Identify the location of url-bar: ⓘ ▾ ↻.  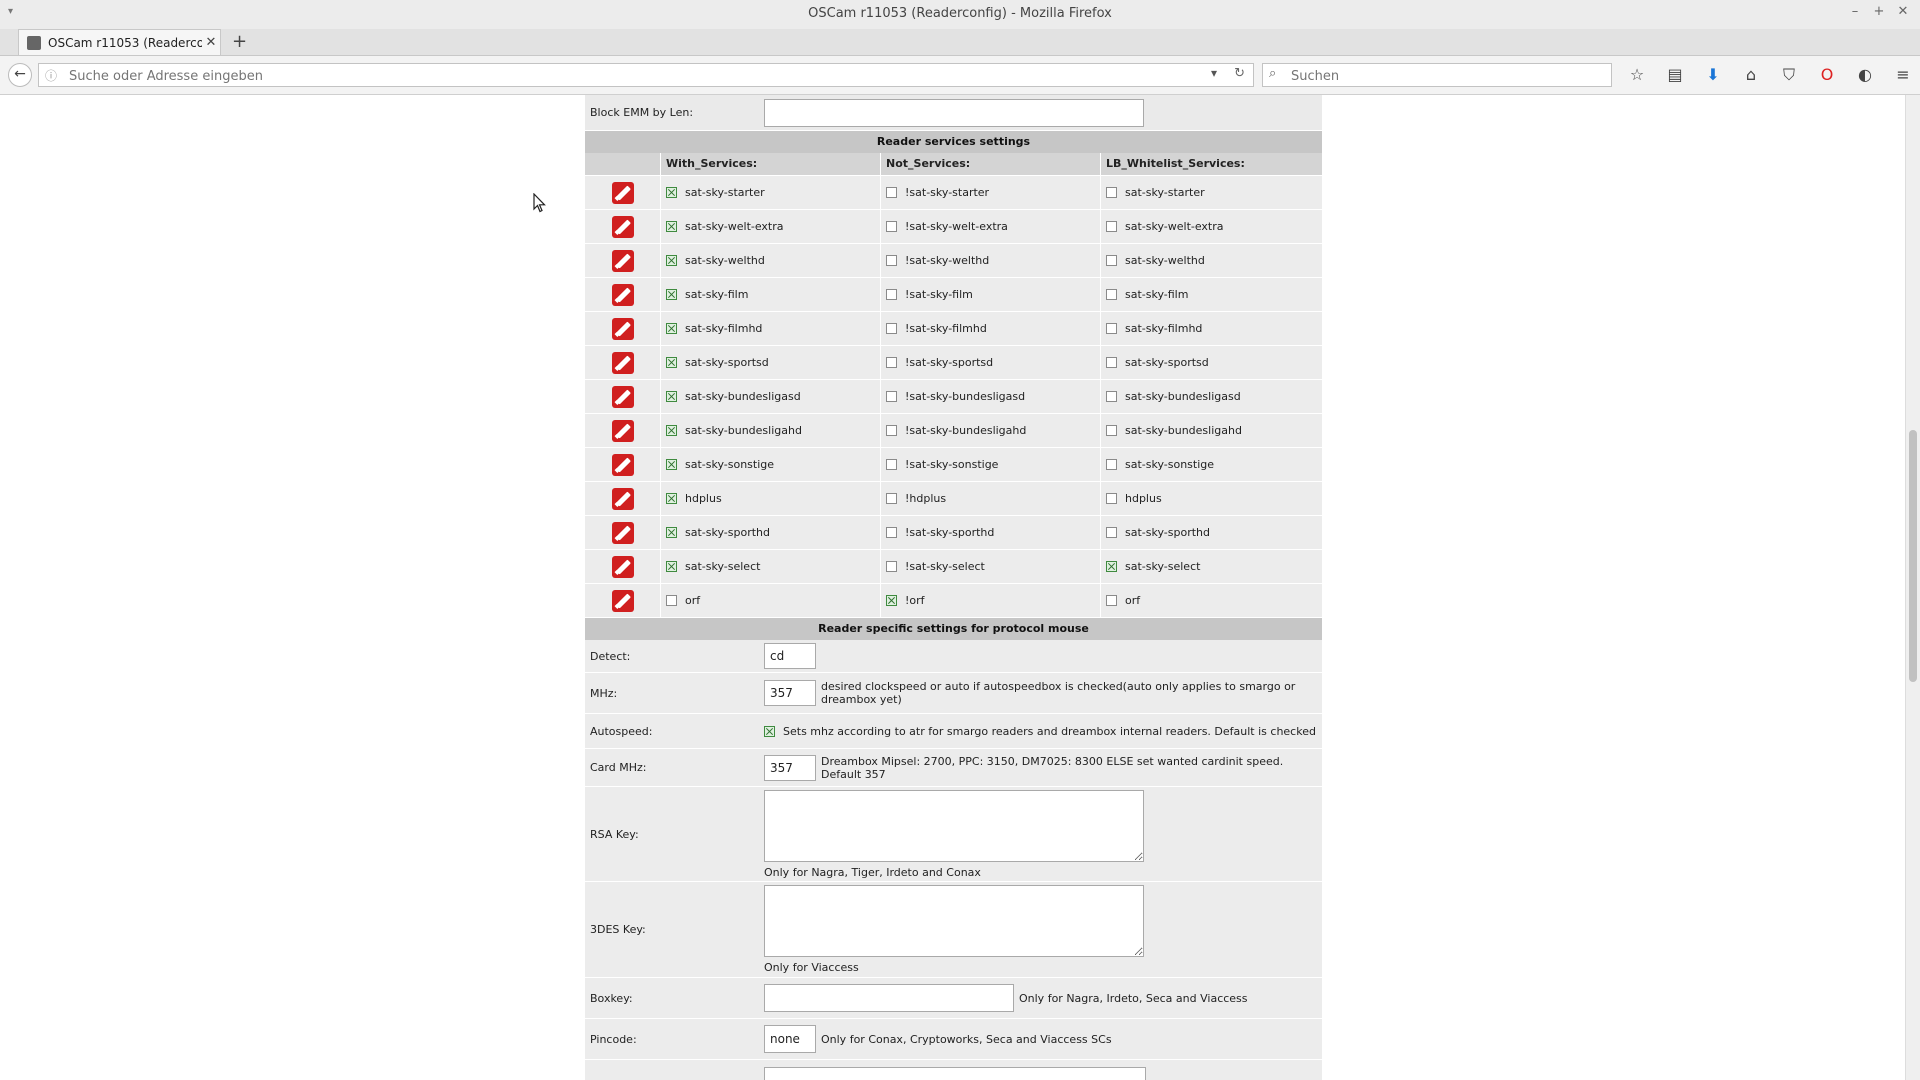
(646, 75).